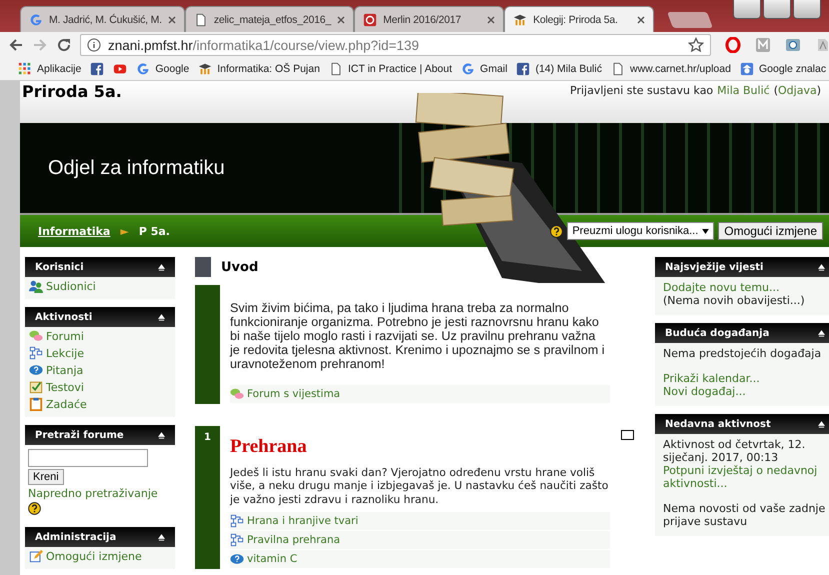 The image size is (829, 575). What do you see at coordinates (777, 9) in the screenshot?
I see `minimize-button` at bounding box center [777, 9].